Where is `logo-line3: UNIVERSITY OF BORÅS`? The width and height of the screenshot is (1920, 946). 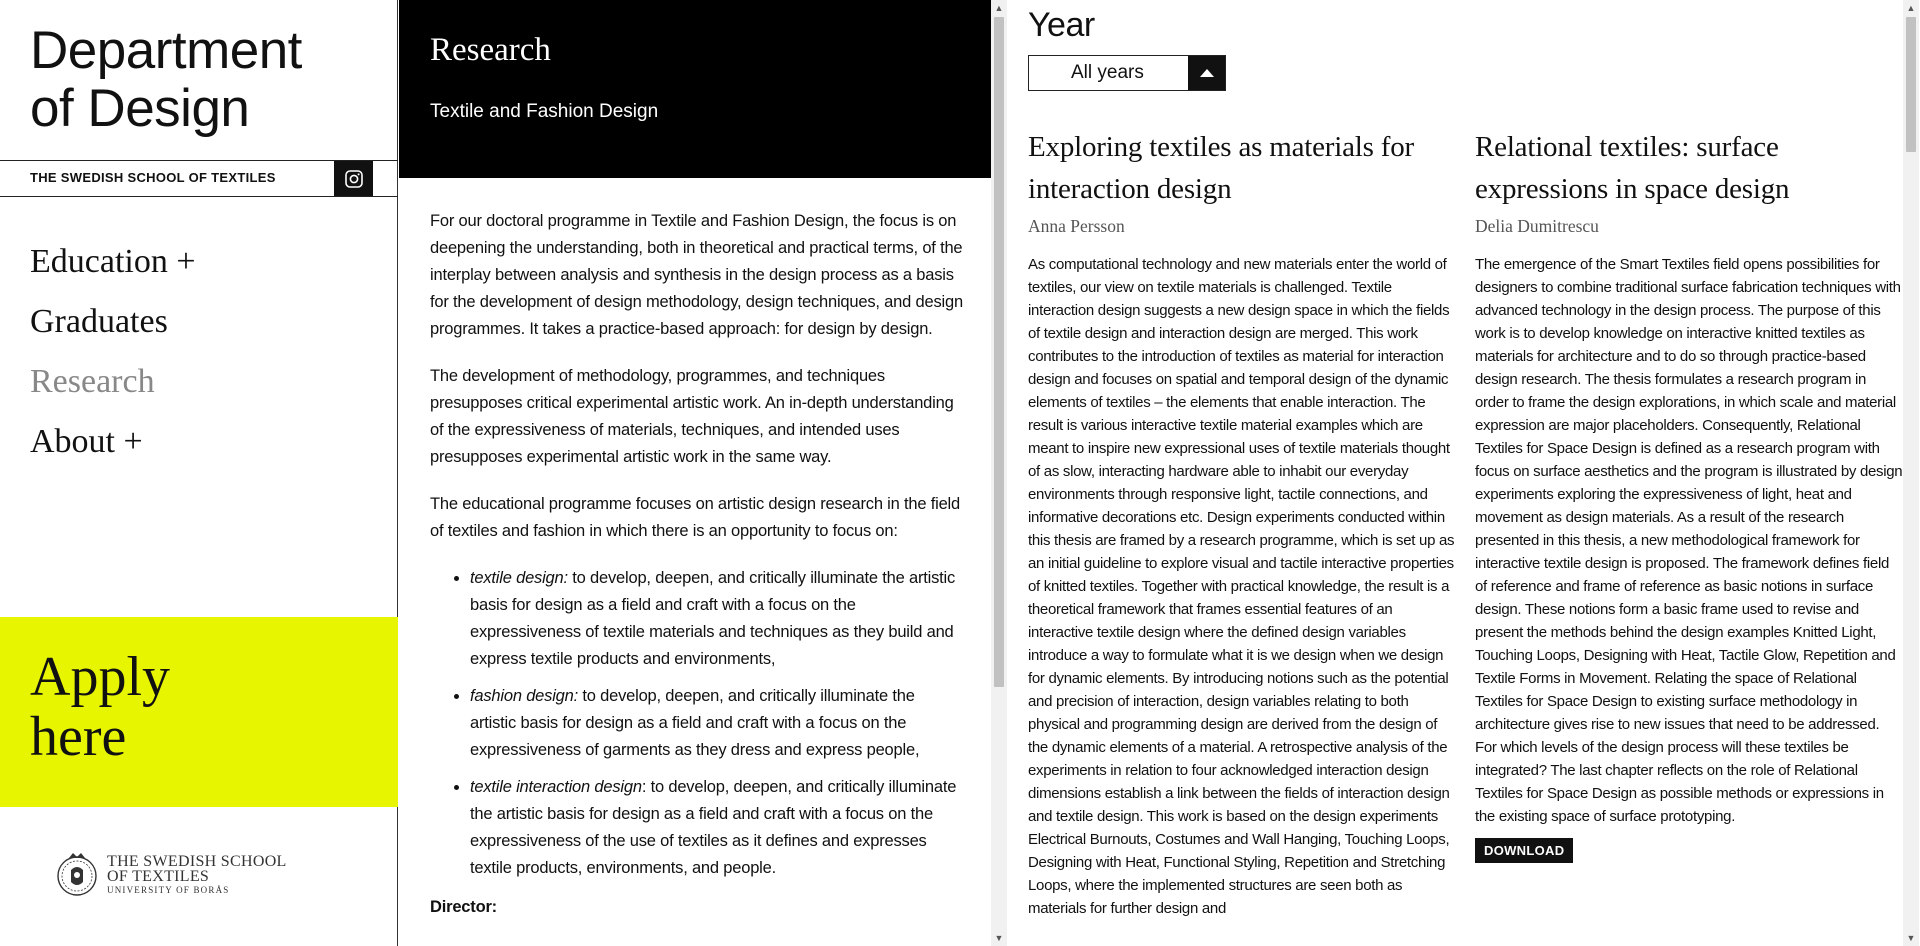 logo-line3: UNIVERSITY OF BORÅS is located at coordinates (168, 889).